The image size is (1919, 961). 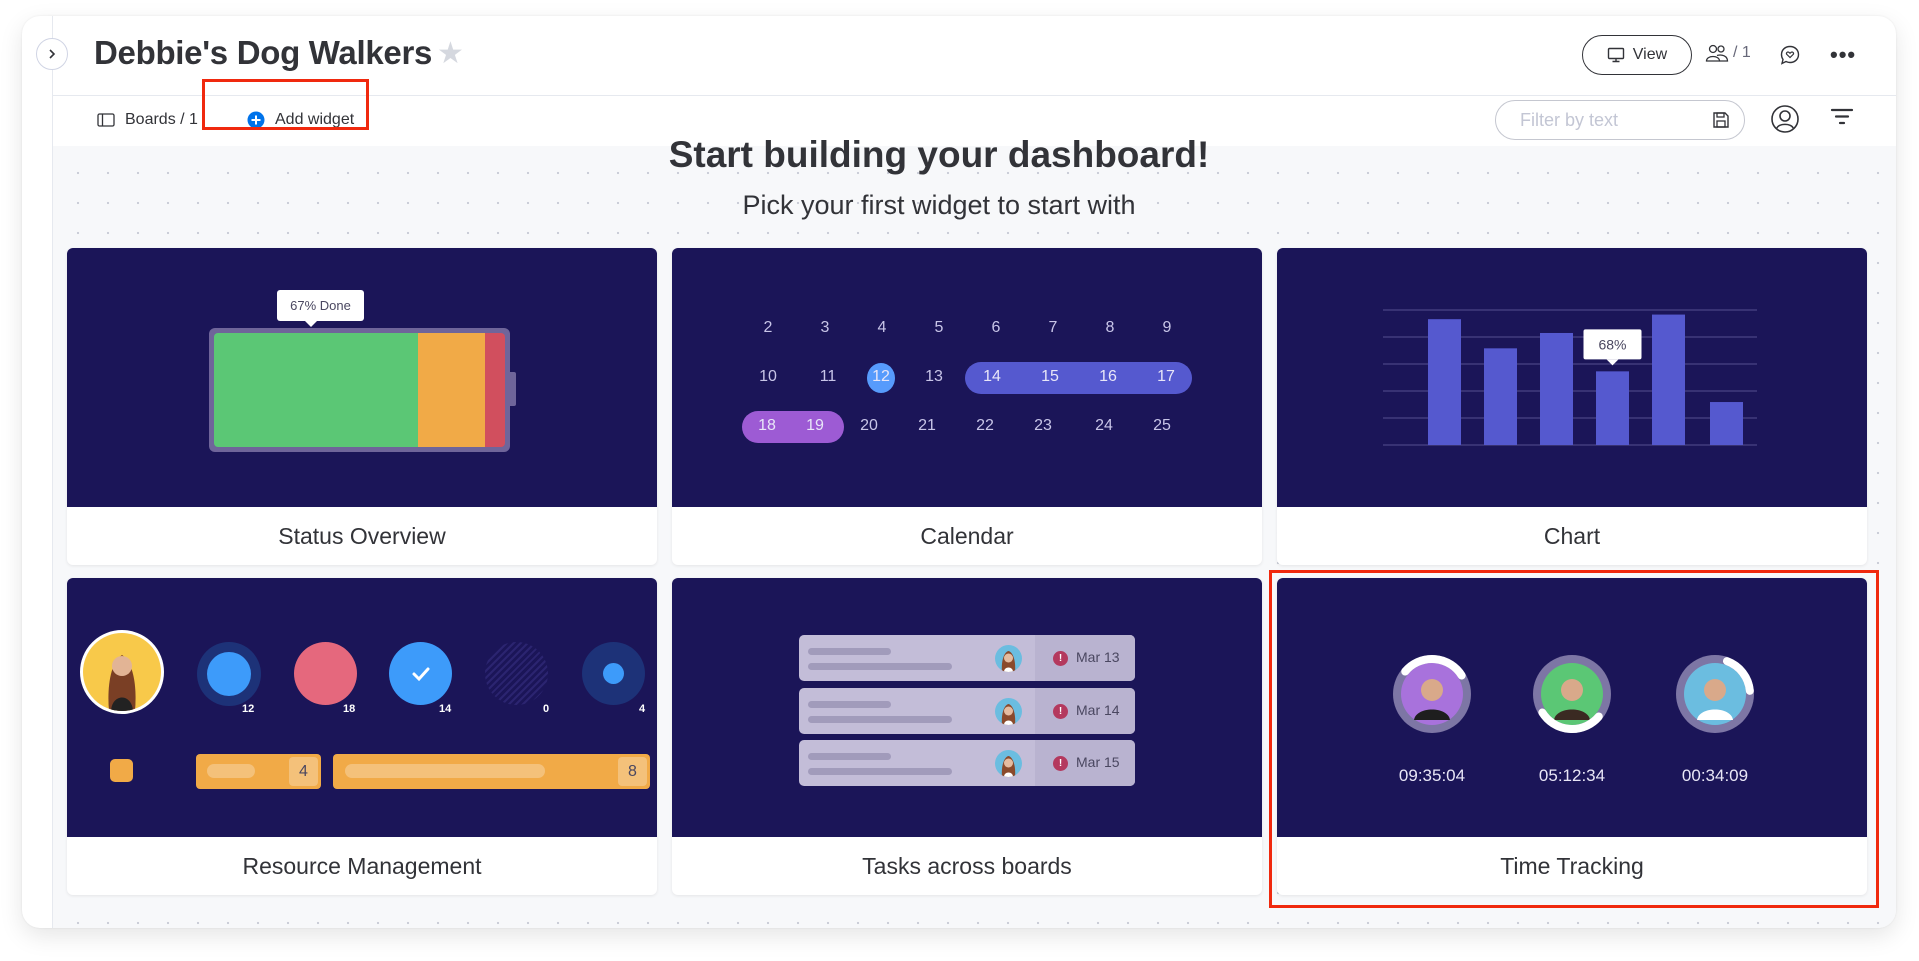 I want to click on widget-label: Resource Management, so click(x=362, y=865).